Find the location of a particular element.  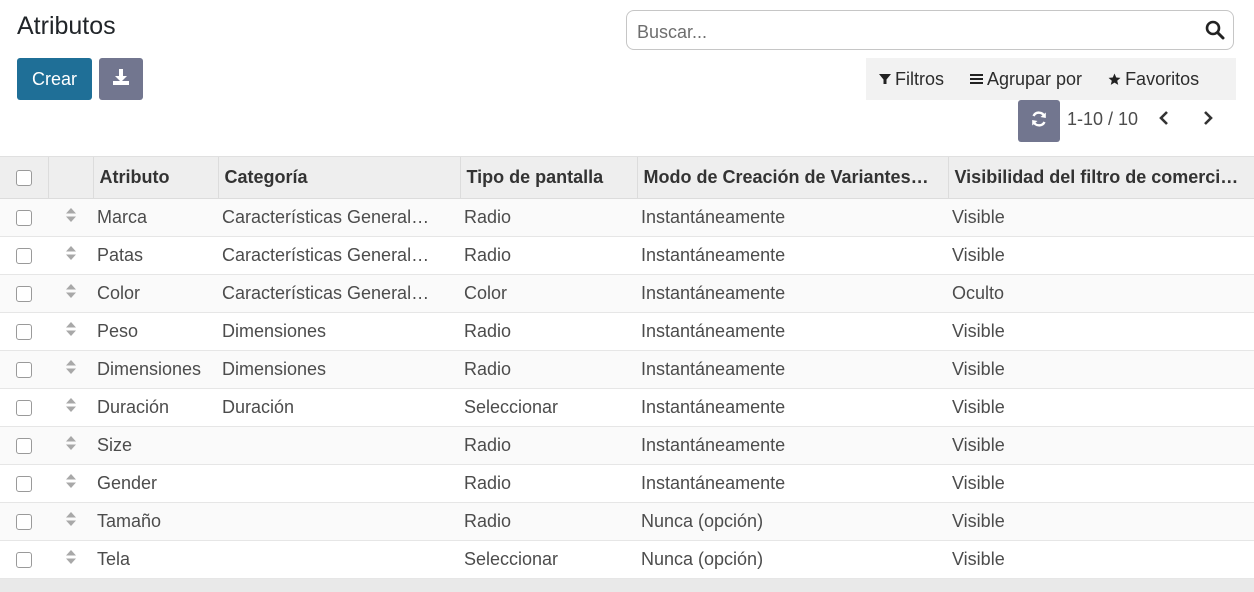

column-header-display-type: Tipo de pantalla is located at coordinates (548, 177).